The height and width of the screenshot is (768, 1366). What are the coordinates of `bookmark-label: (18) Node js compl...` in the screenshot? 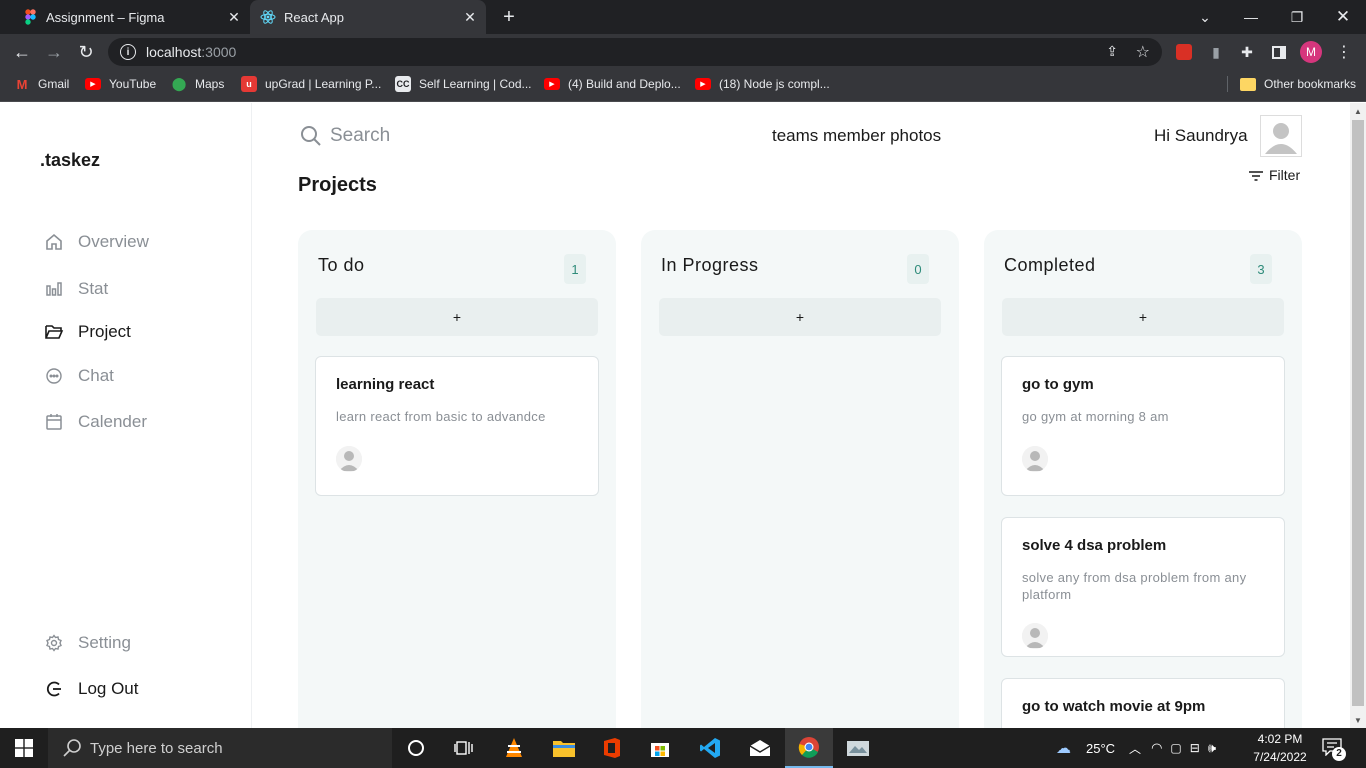 It's located at (774, 84).